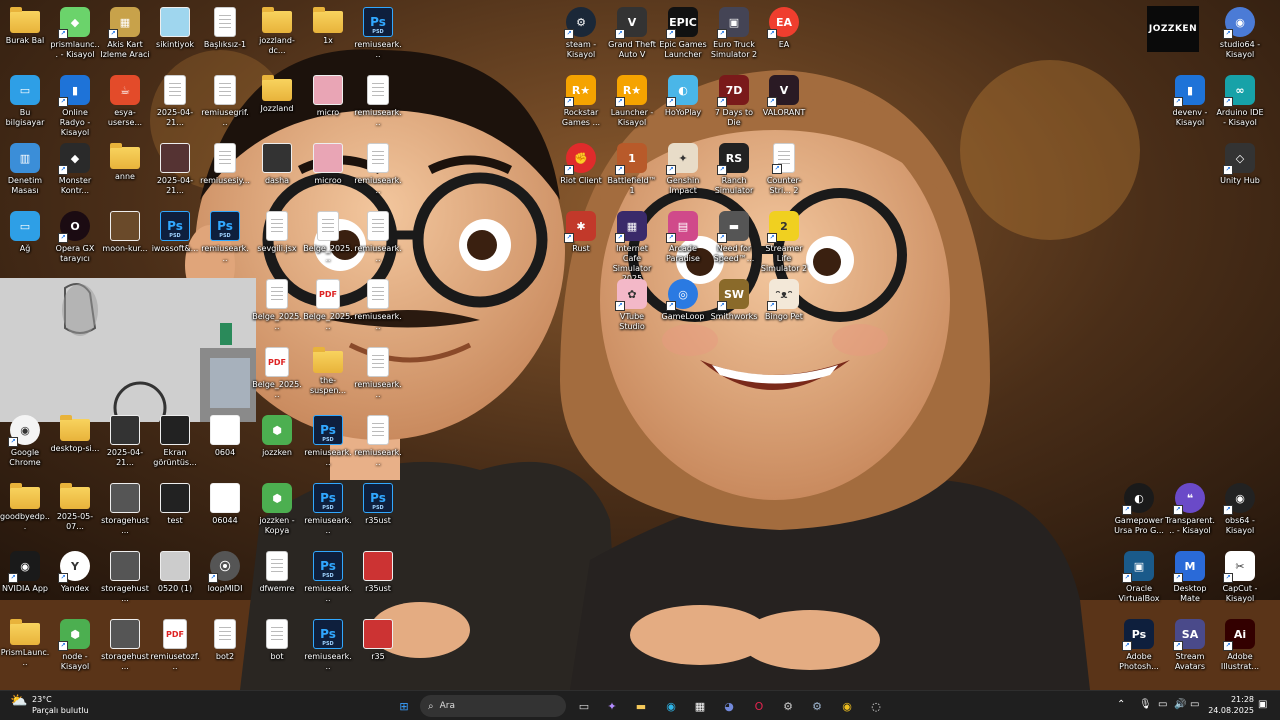 Image resolution: width=1280 pixels, height=720 pixels. I want to click on icon-bot: bot, so click(277, 639).